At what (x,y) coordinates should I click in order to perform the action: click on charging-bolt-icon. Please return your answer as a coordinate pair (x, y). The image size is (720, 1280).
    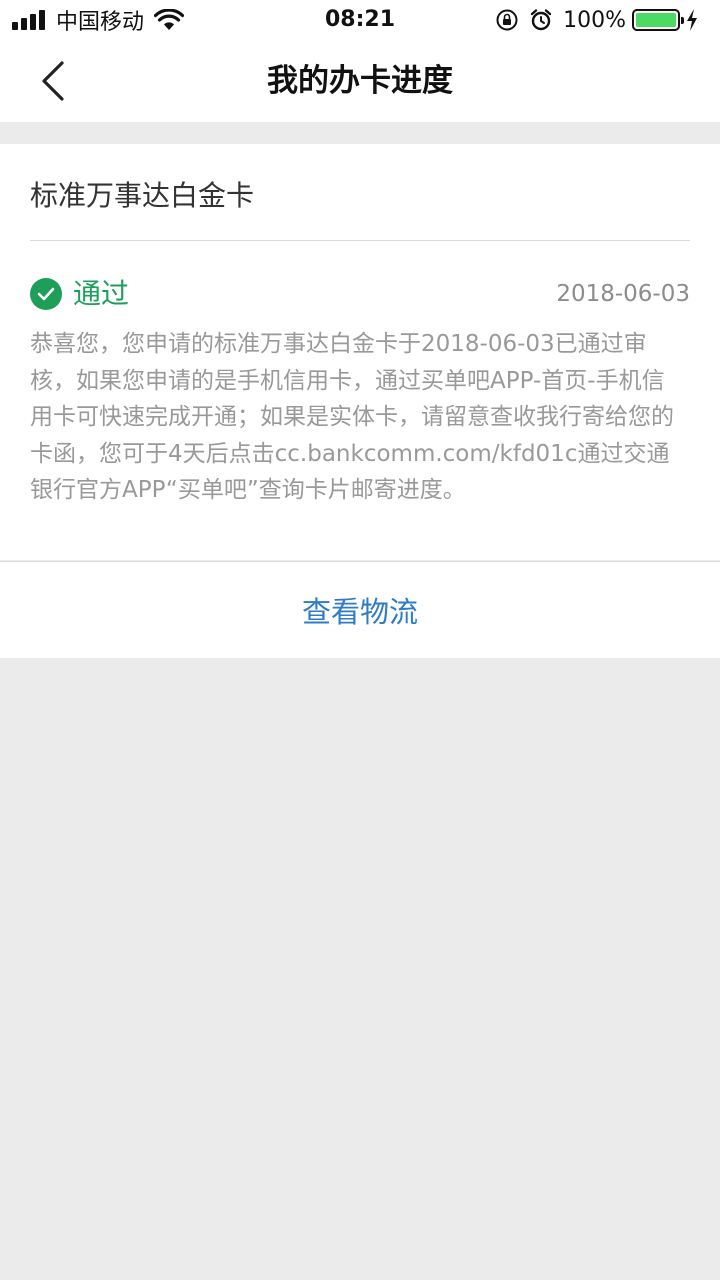
    Looking at the image, I should click on (692, 20).